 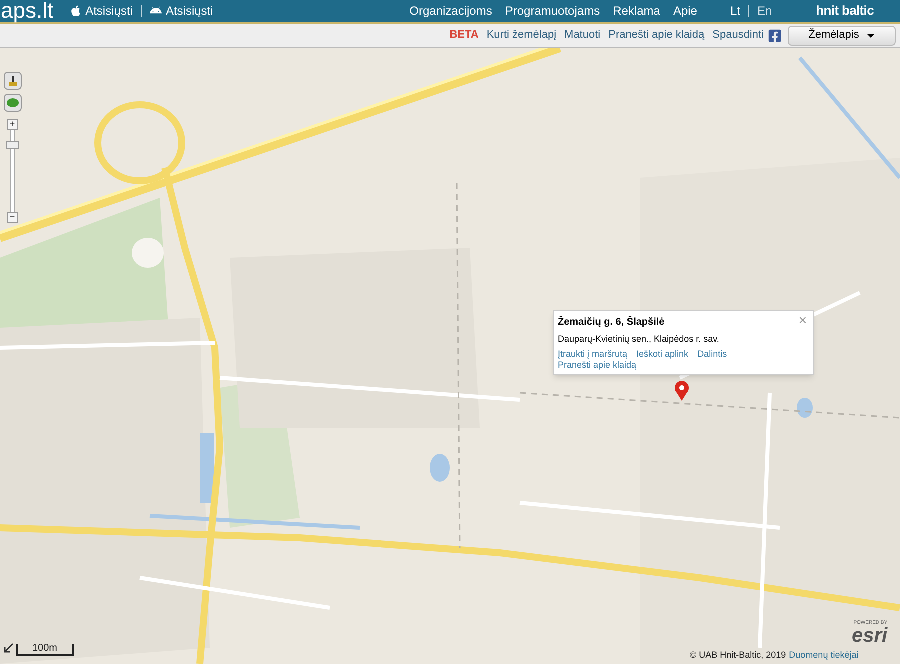 I want to click on map-type-dropdown: Žemėlapis, so click(x=842, y=36).